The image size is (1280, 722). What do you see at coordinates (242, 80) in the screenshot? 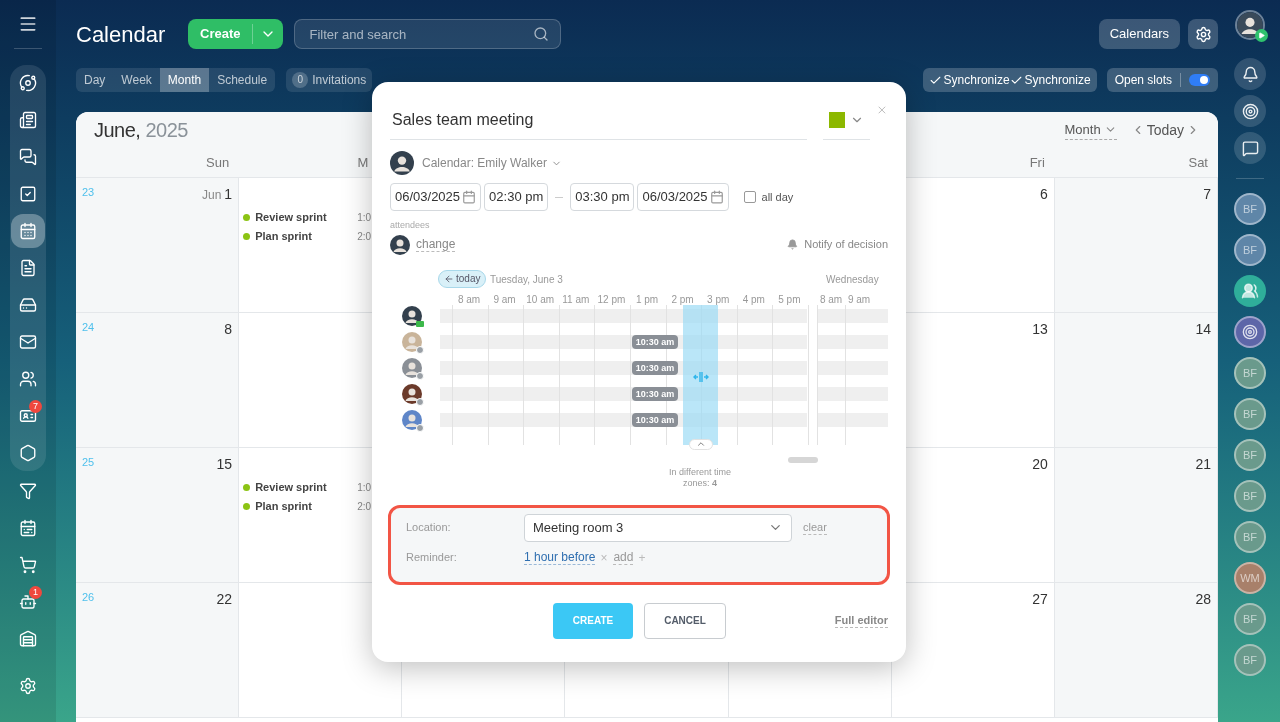
I see `view-tab: Schedule` at bounding box center [242, 80].